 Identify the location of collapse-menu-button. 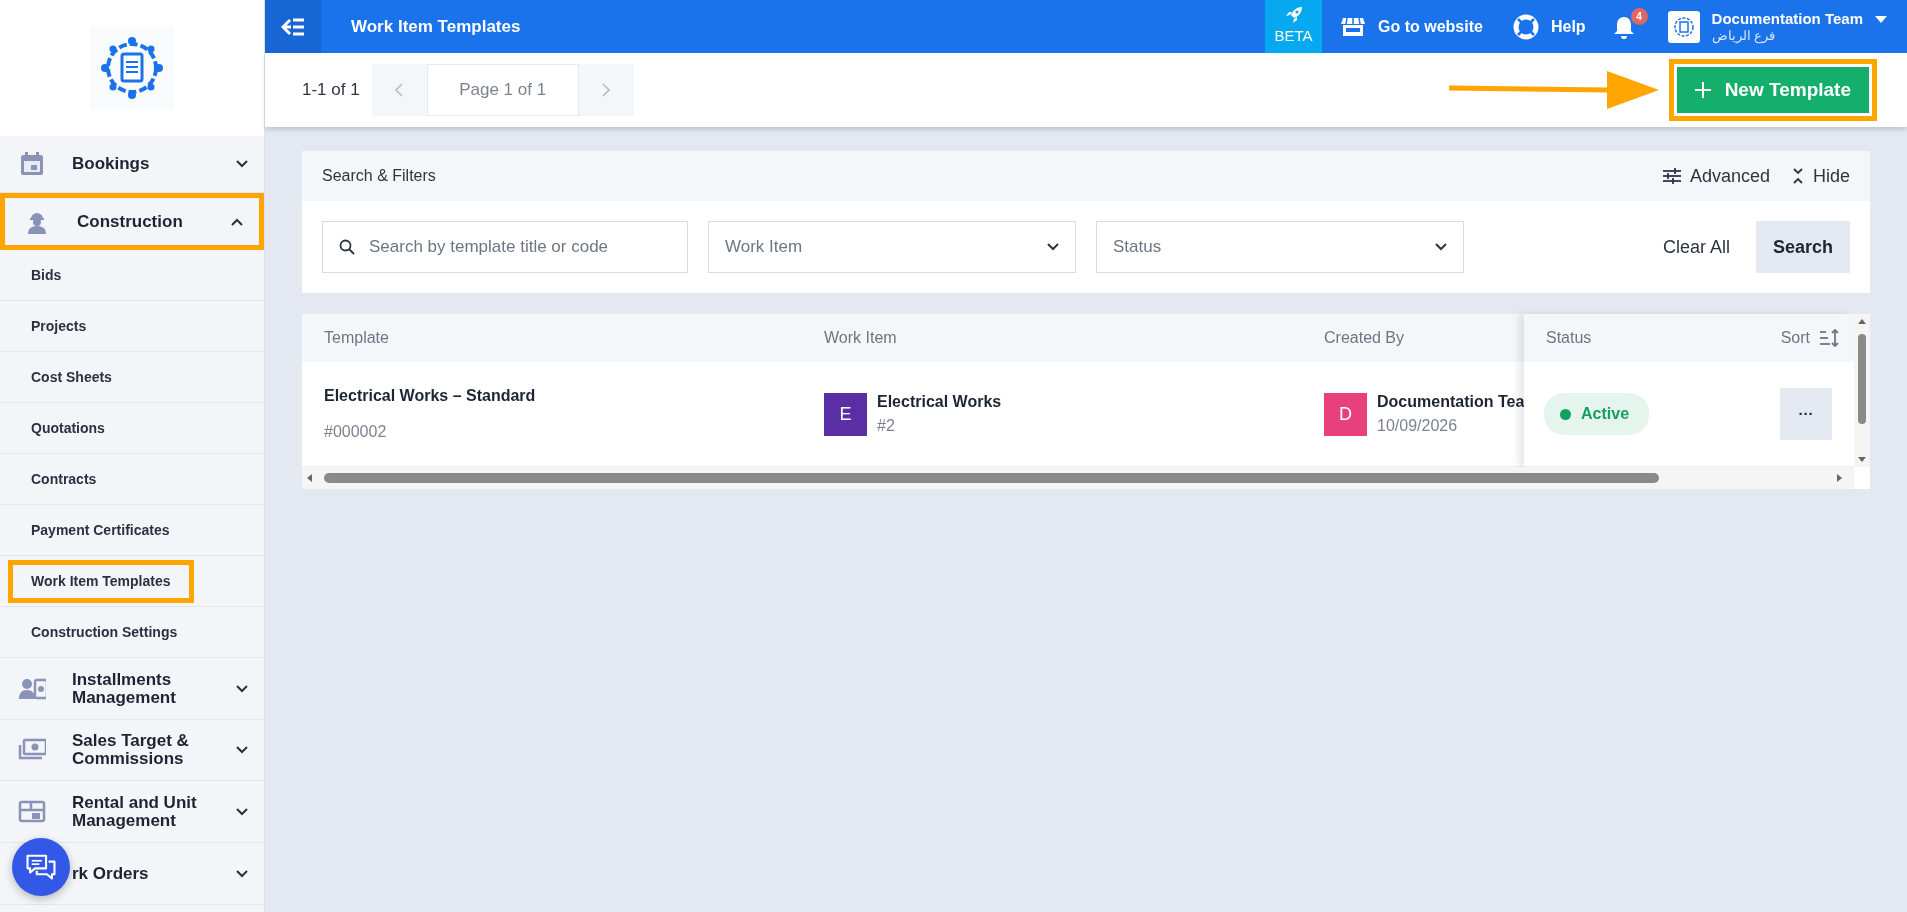
(293, 26).